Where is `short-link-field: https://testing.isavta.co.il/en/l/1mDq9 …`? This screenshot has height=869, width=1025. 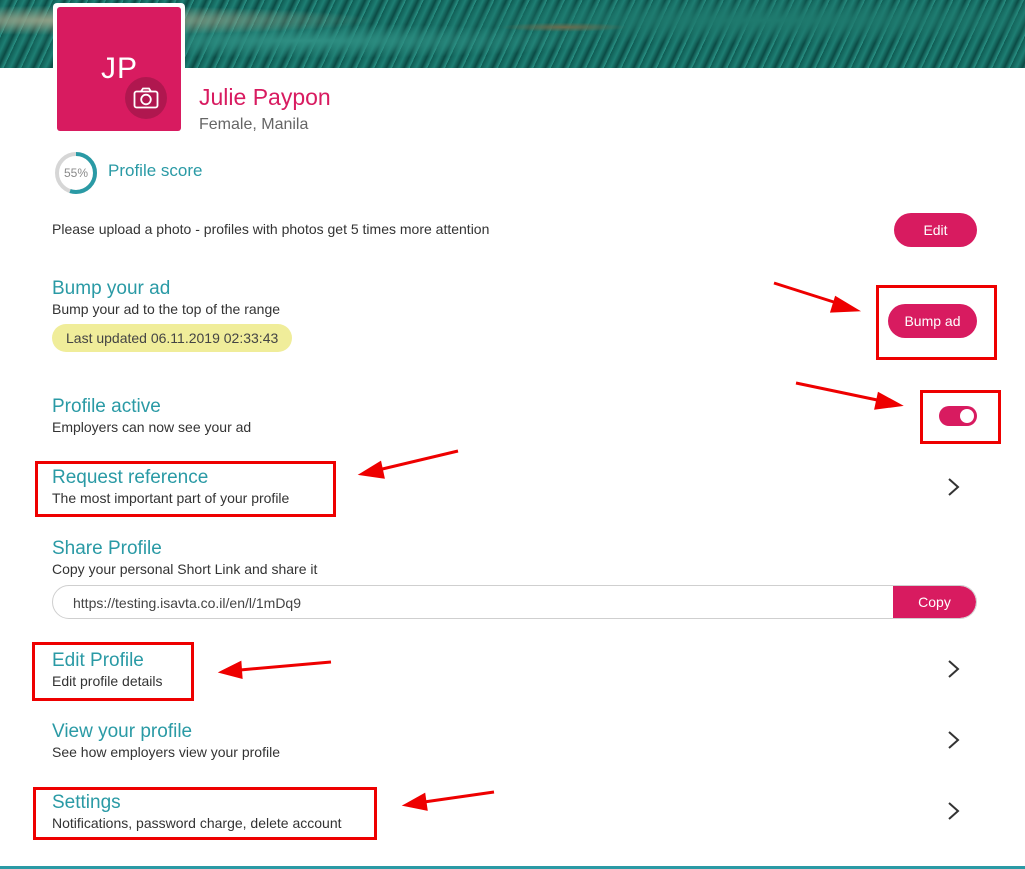
short-link-field: https://testing.isavta.co.il/en/l/1mDq9 … is located at coordinates (514, 602).